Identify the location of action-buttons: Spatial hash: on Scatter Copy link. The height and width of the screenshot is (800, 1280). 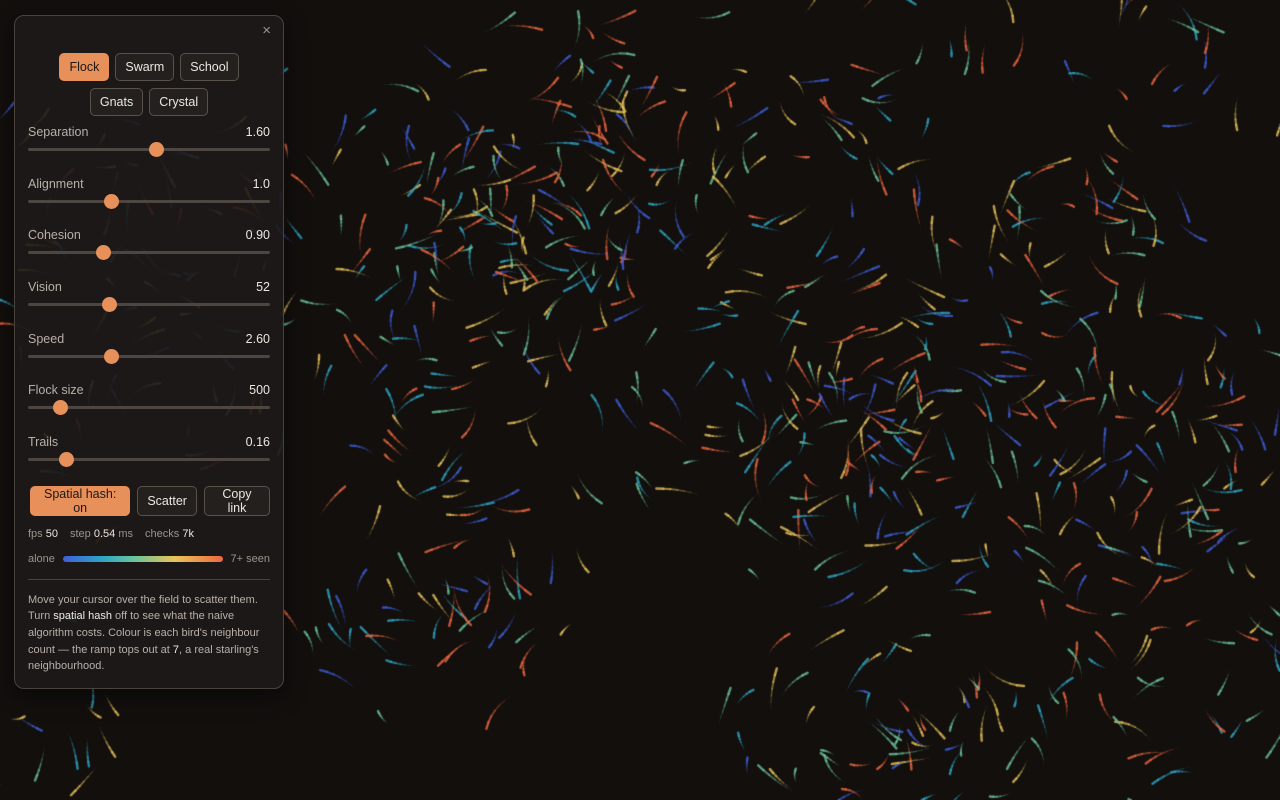
(149, 500).